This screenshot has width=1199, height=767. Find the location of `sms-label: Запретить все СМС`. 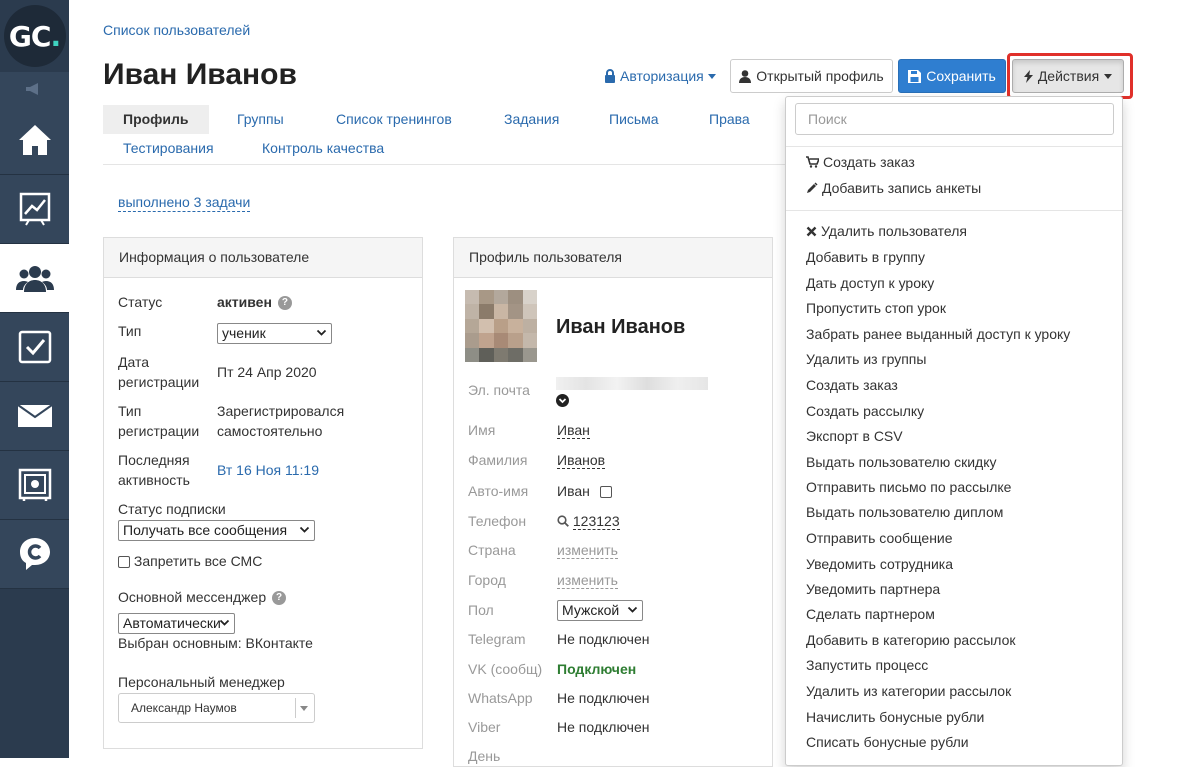

sms-label: Запретить все СМС is located at coordinates (198, 561).